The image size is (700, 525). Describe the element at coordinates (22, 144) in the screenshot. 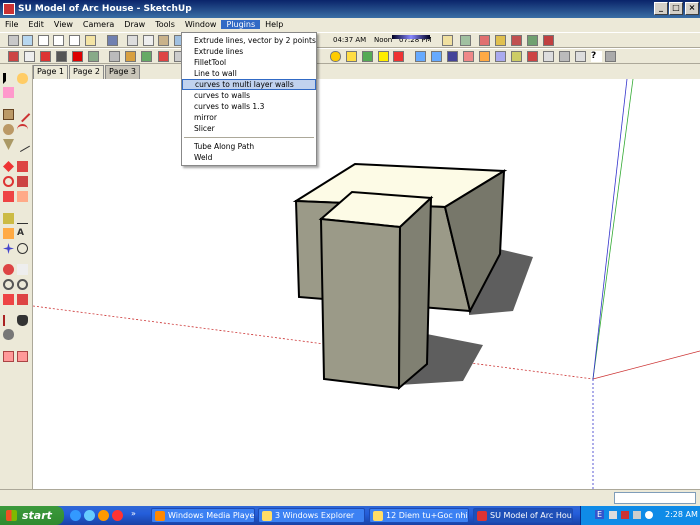

I see `freehand-icon` at that location.